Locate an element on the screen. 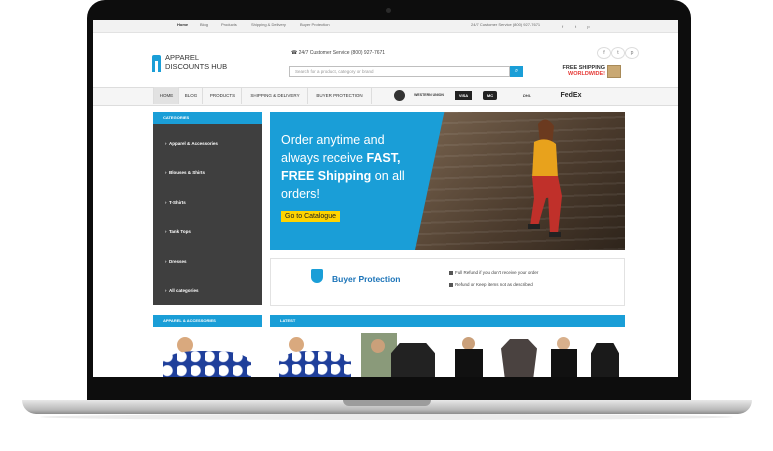 This screenshot has height=451, width=773. shield-icon is located at coordinates (317, 276).